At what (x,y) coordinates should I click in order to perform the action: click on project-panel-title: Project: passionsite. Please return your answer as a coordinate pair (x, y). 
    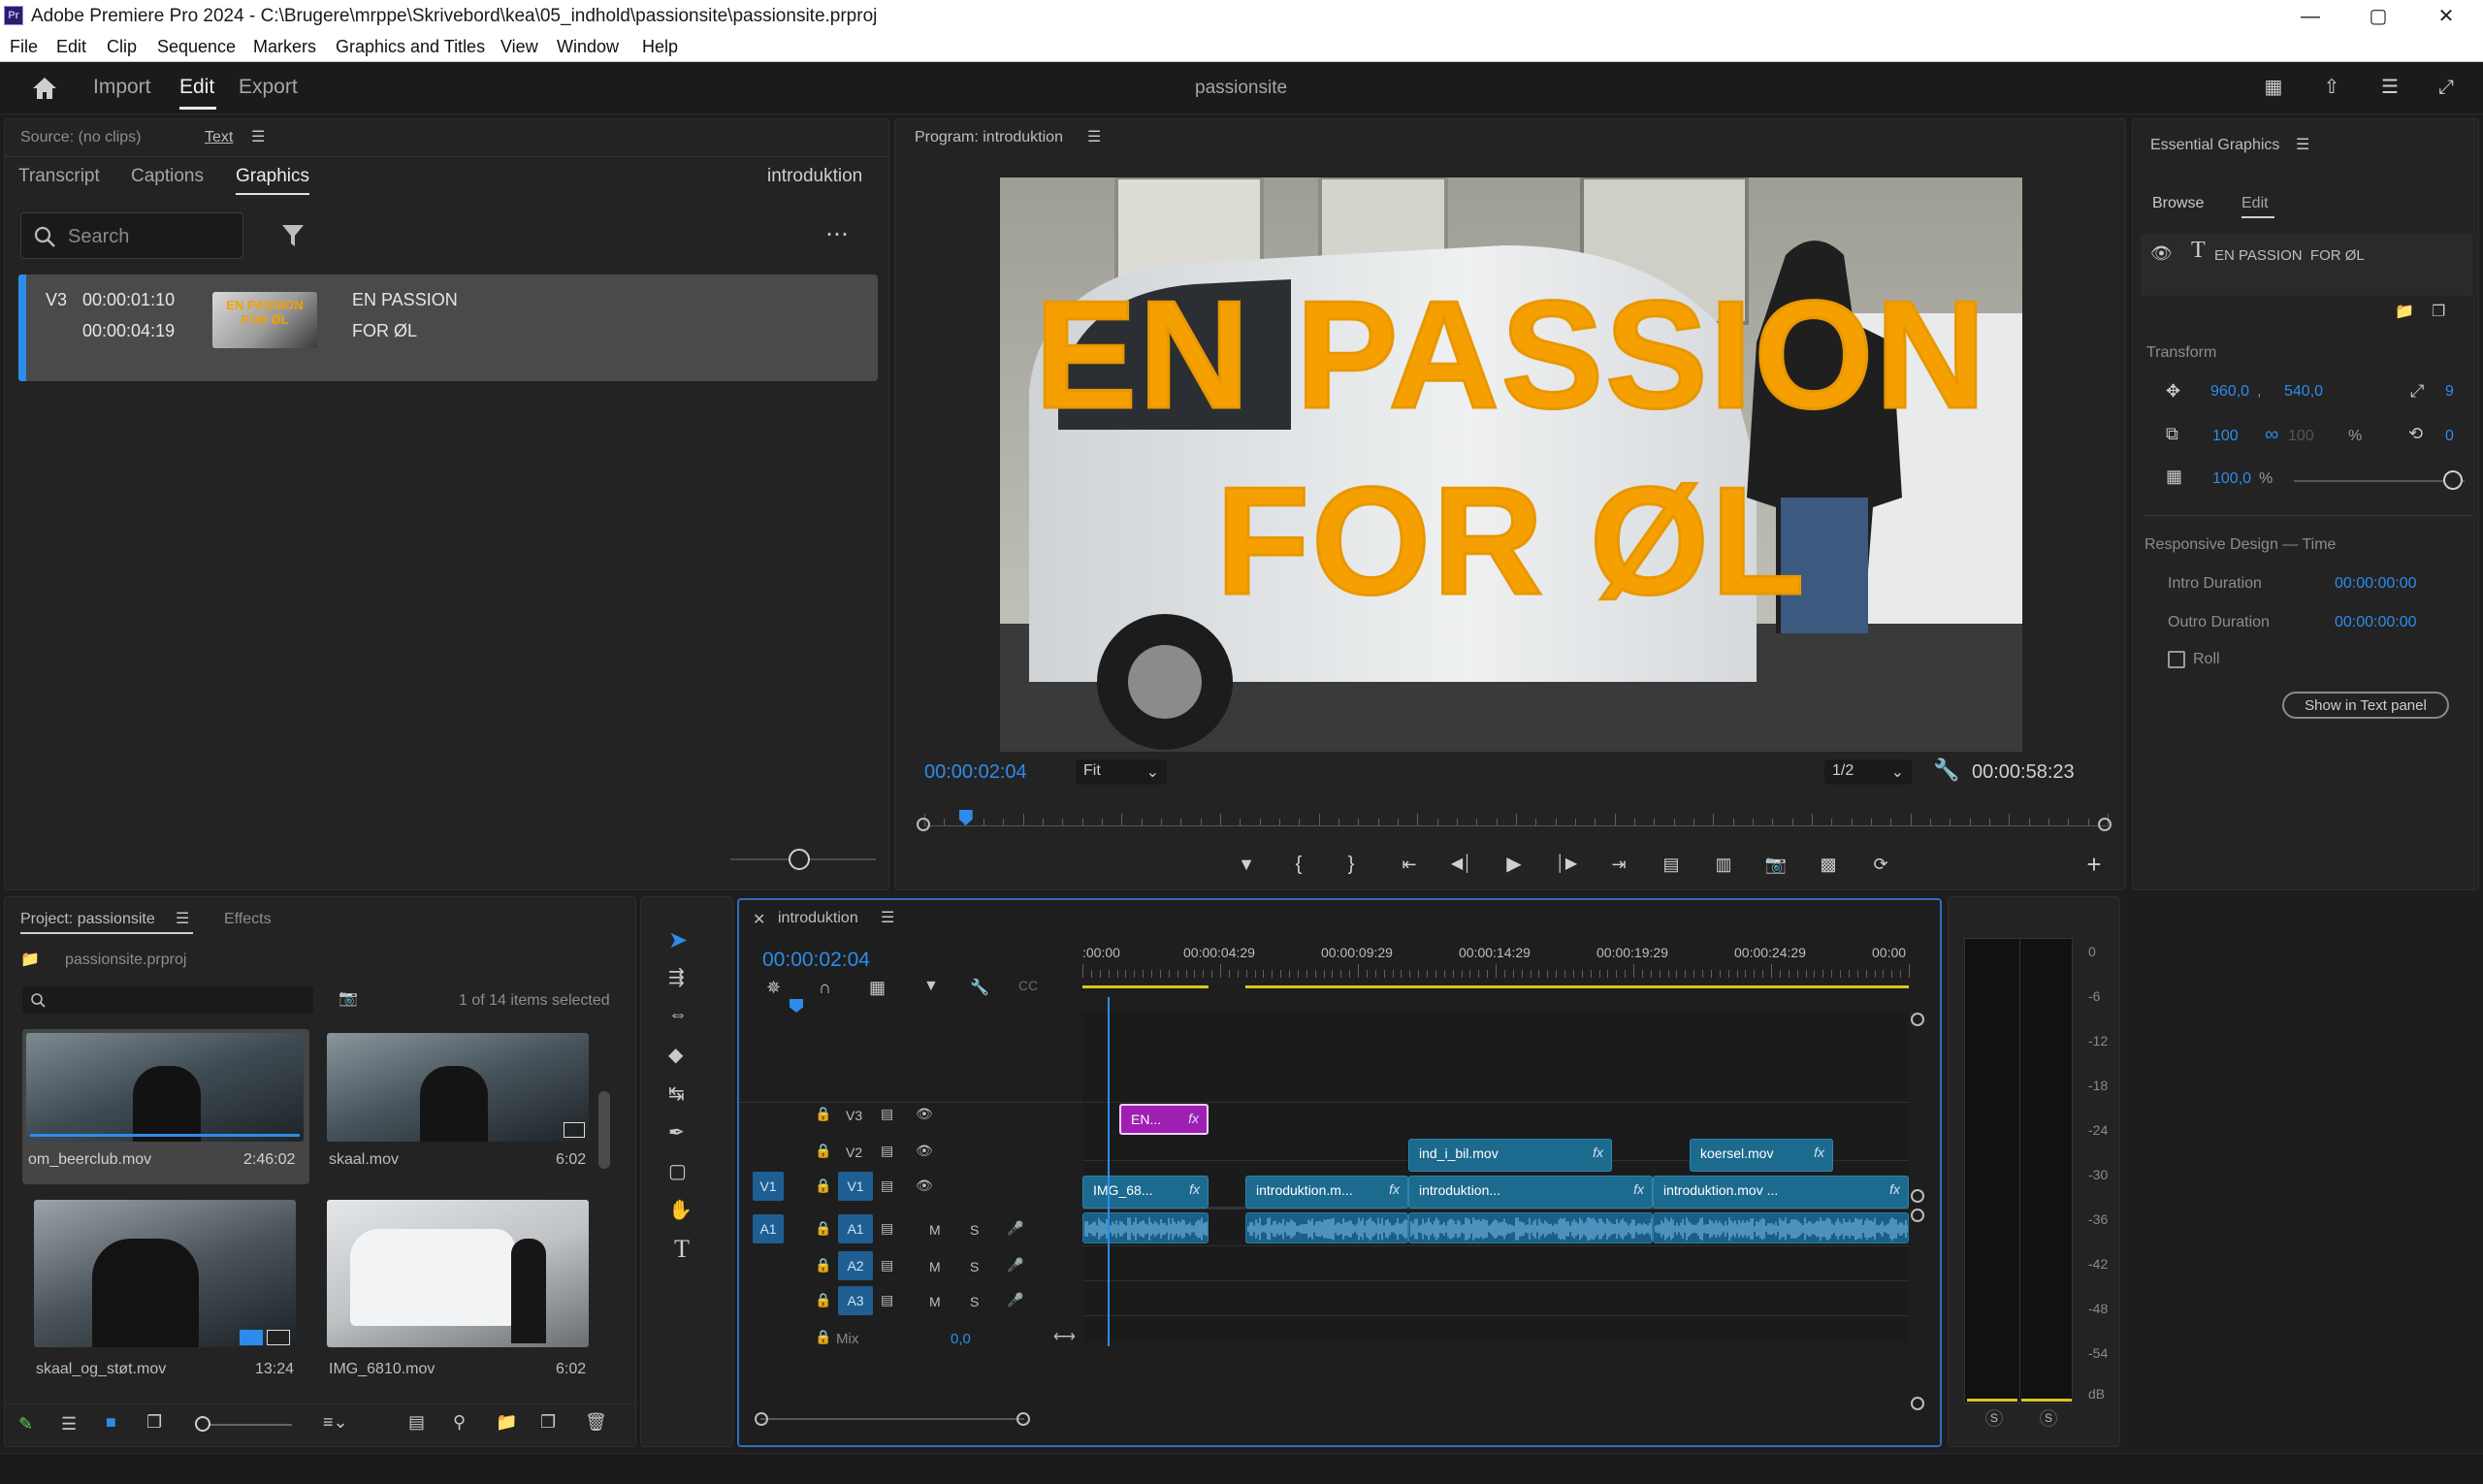
    Looking at the image, I should click on (88, 920).